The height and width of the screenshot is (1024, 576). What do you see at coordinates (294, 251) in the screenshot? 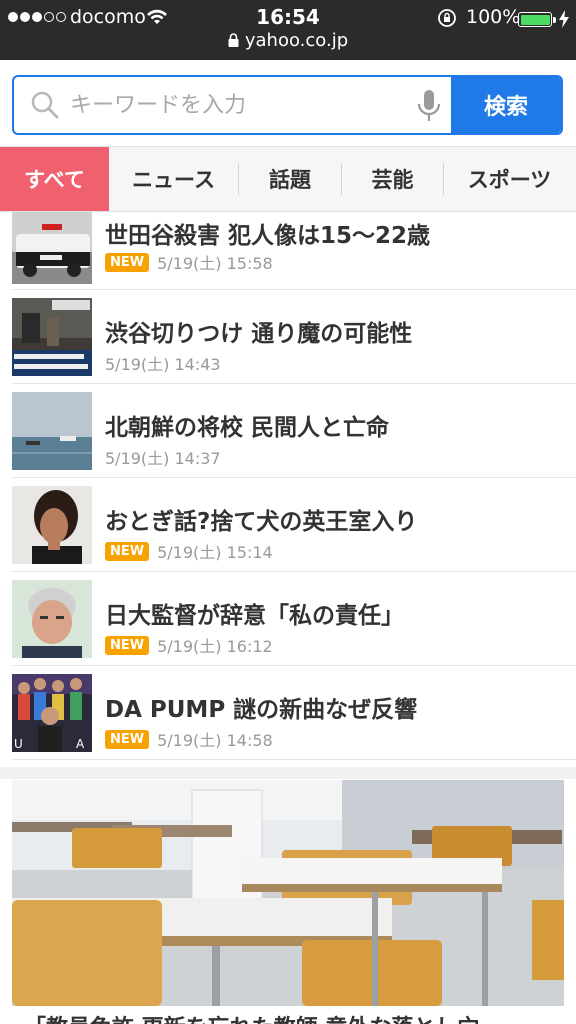
I see `news-item: 世田谷殺害 犯人像は15〜22歳 NEW 5/19(土) 15:58` at bounding box center [294, 251].